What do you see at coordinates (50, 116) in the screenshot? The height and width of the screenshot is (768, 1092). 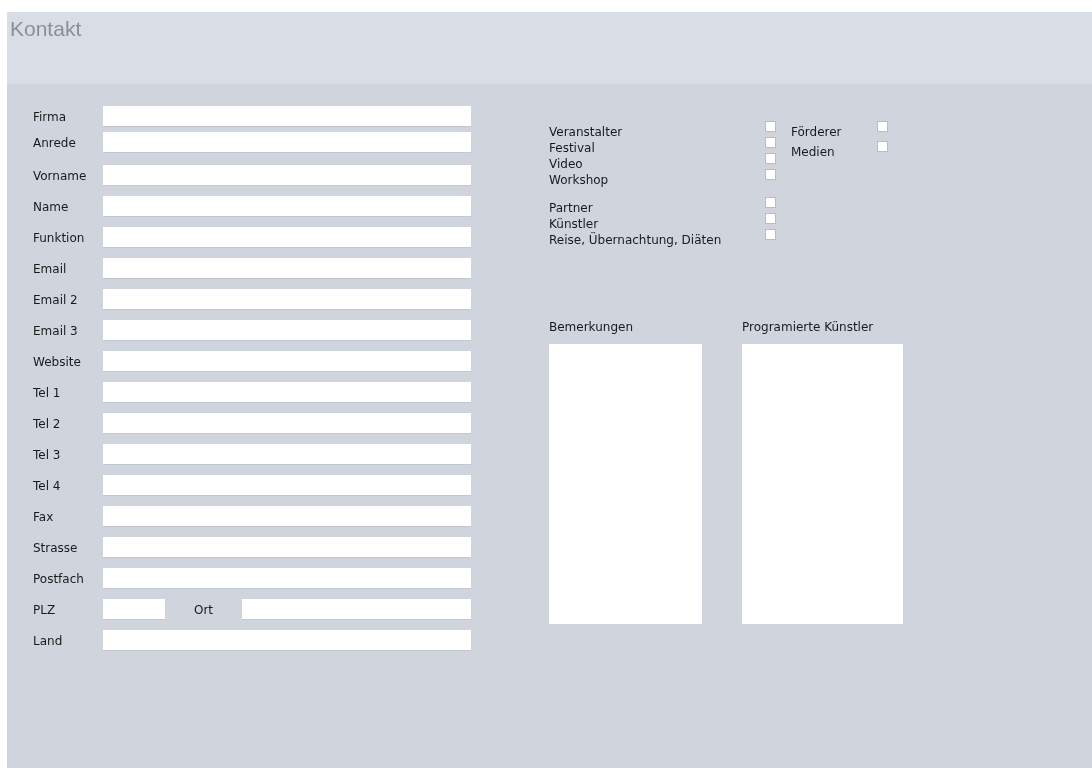 I see `field-label: Firma` at bounding box center [50, 116].